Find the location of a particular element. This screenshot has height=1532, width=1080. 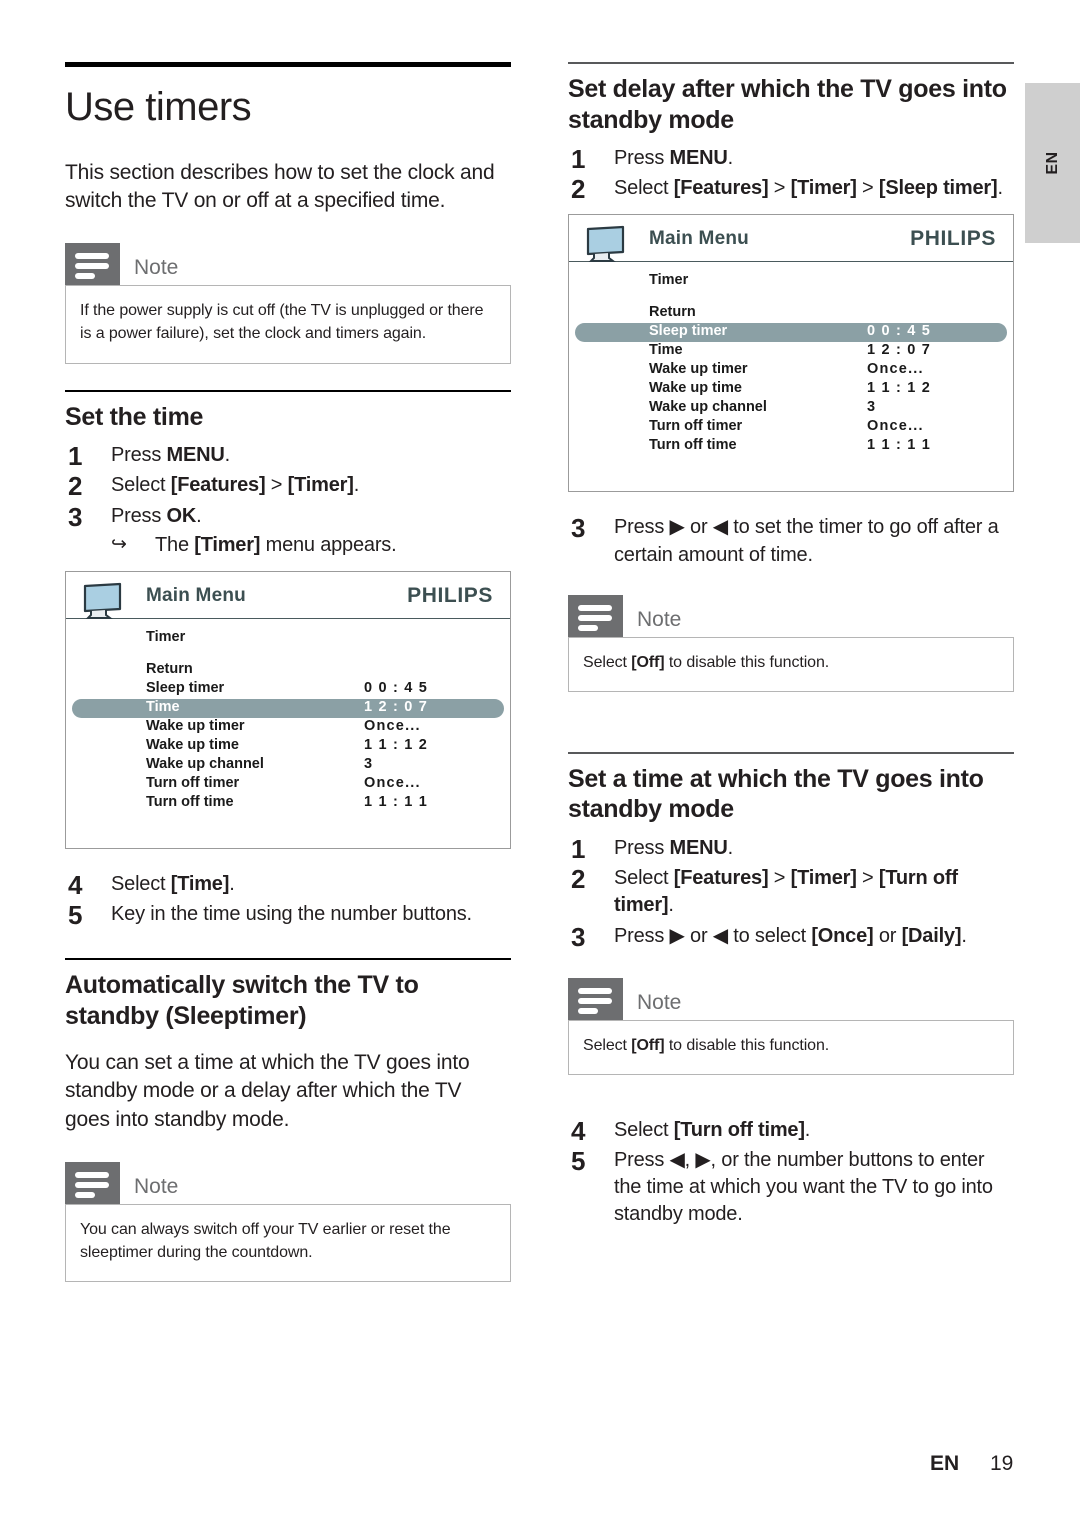

arrow-icon: ↪ is located at coordinates (119, 544).